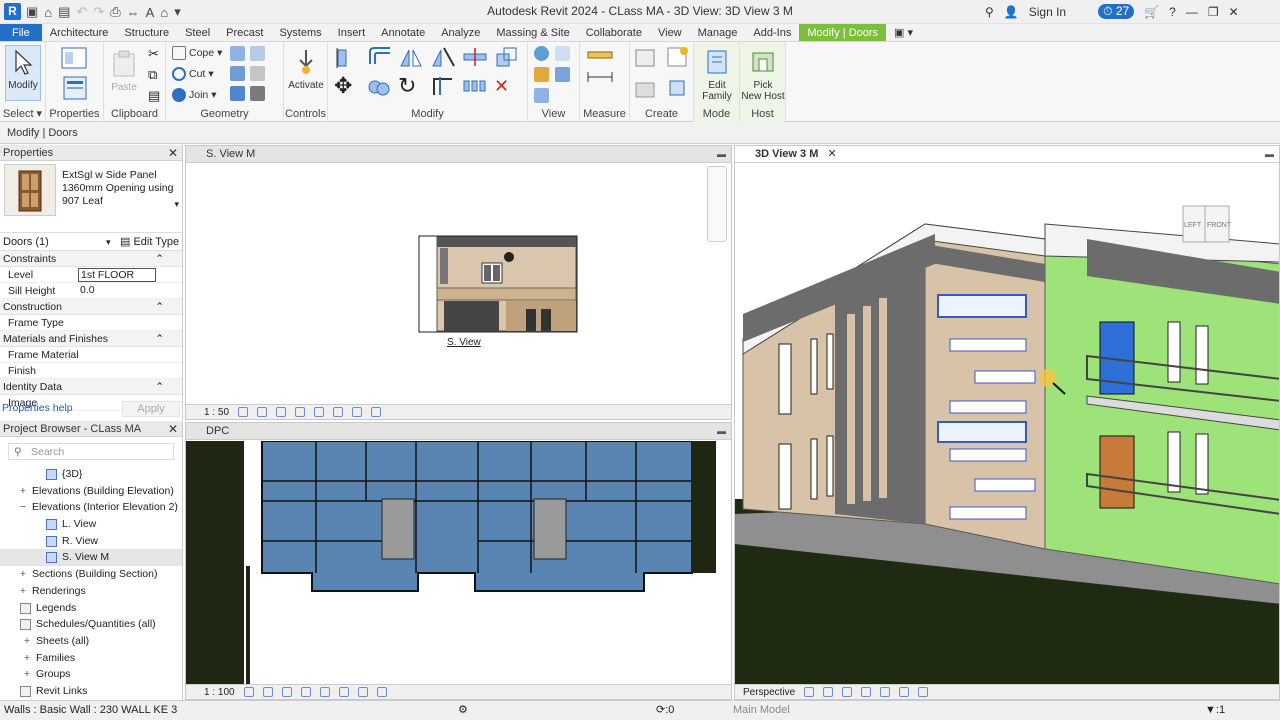 The width and height of the screenshot is (1280, 720). I want to click on scissors-icon: ✂, so click(155, 54).